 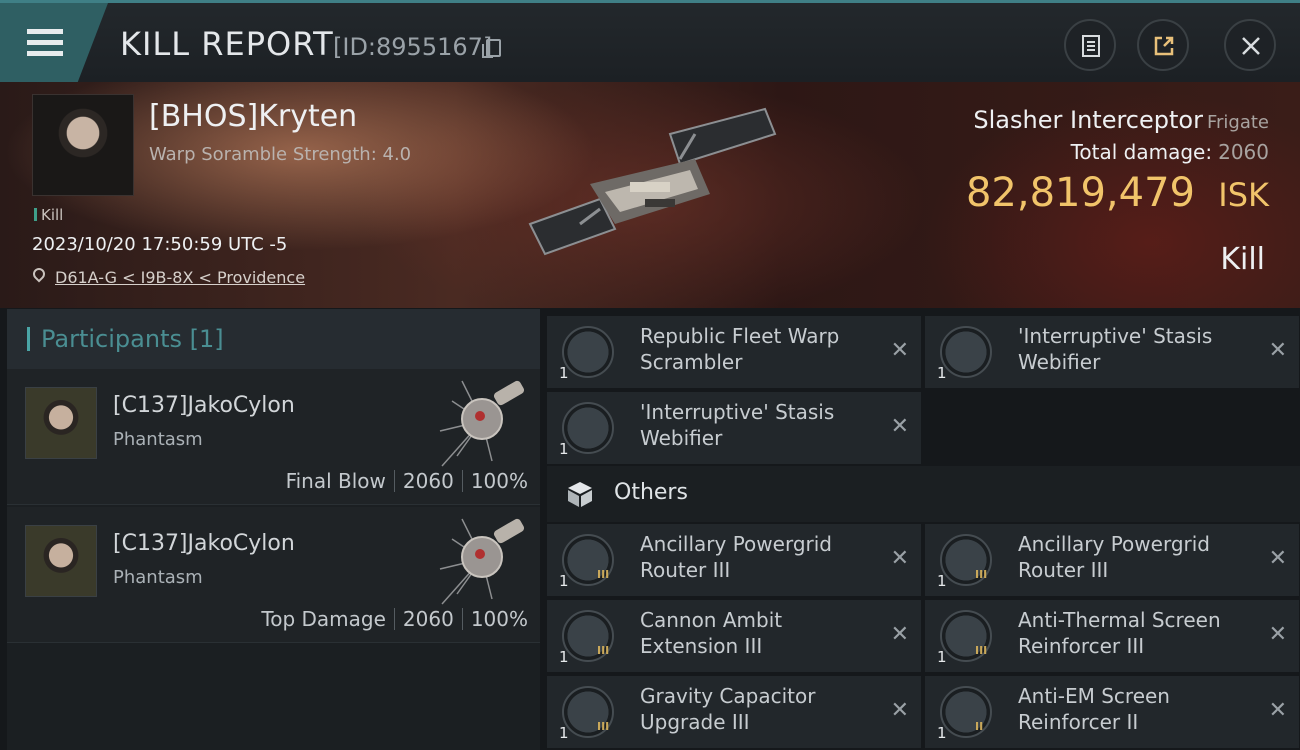 I want to click on cube-icon, so click(x=580, y=494).